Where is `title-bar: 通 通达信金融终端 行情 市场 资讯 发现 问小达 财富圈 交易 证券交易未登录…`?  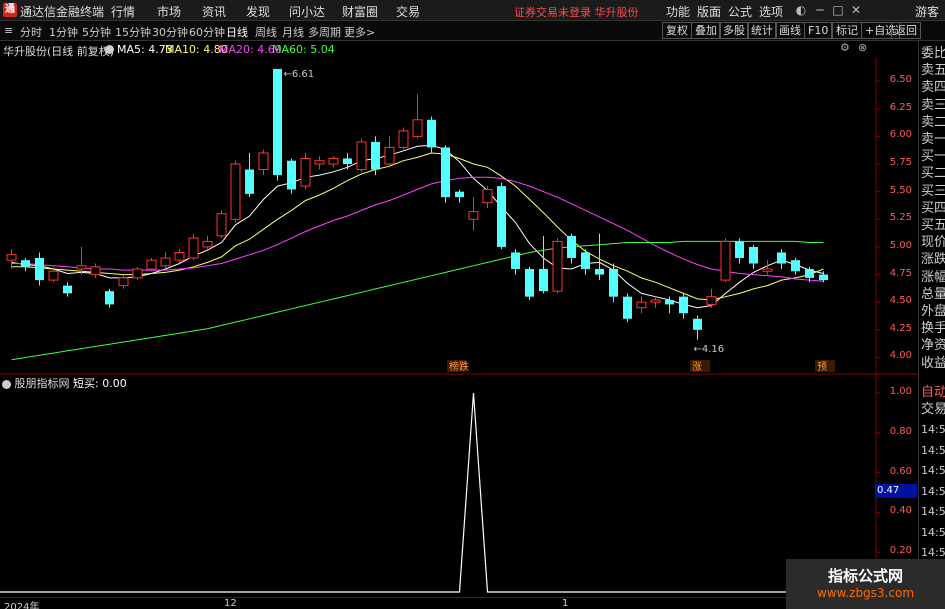
title-bar: 通 通达信金融终端 行情 市场 资讯 发现 问小达 财富圈 交易 证券交易未登录… is located at coordinates (472, 10).